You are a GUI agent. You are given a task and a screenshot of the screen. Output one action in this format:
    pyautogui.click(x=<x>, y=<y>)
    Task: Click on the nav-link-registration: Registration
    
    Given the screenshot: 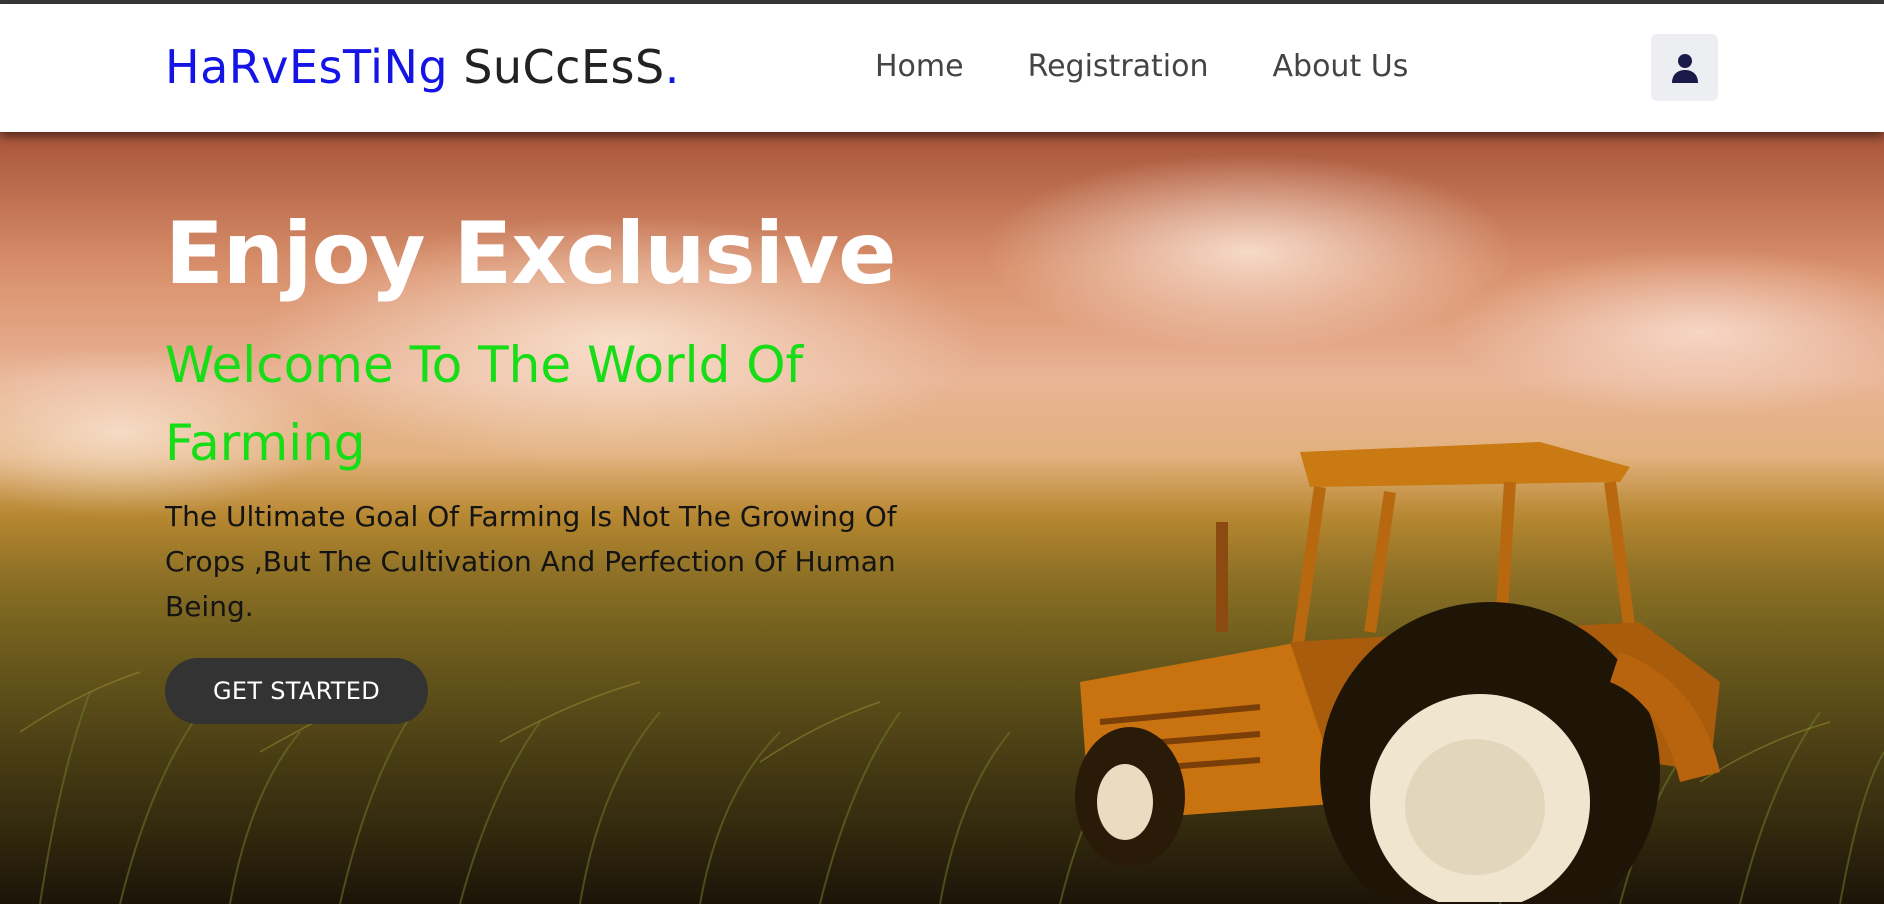 What is the action you would take?
    pyautogui.click(x=1118, y=66)
    